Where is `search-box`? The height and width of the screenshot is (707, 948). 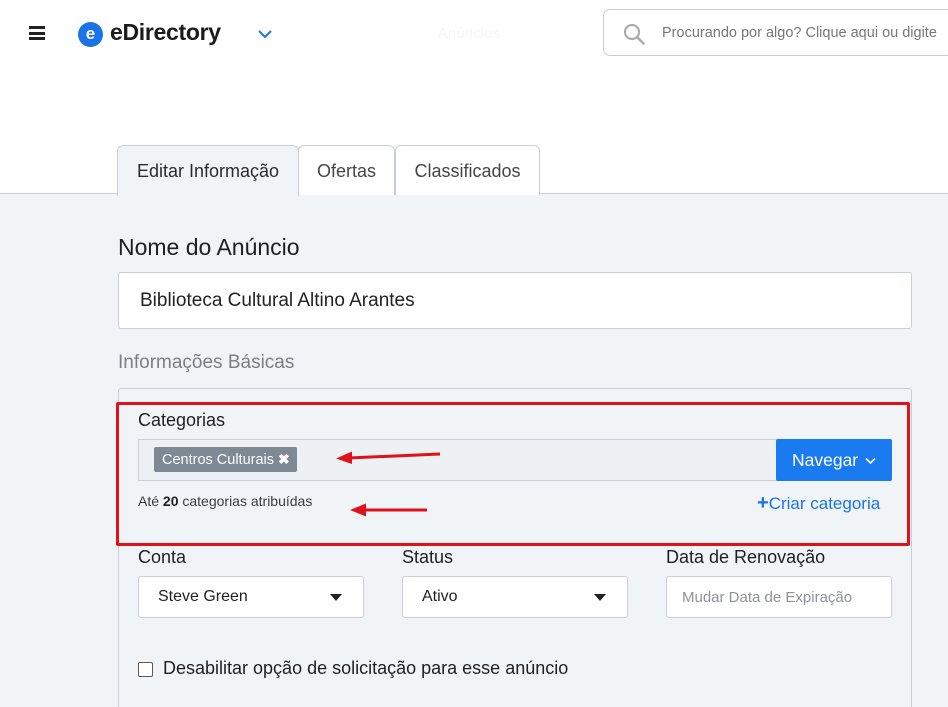 search-box is located at coordinates (775, 32).